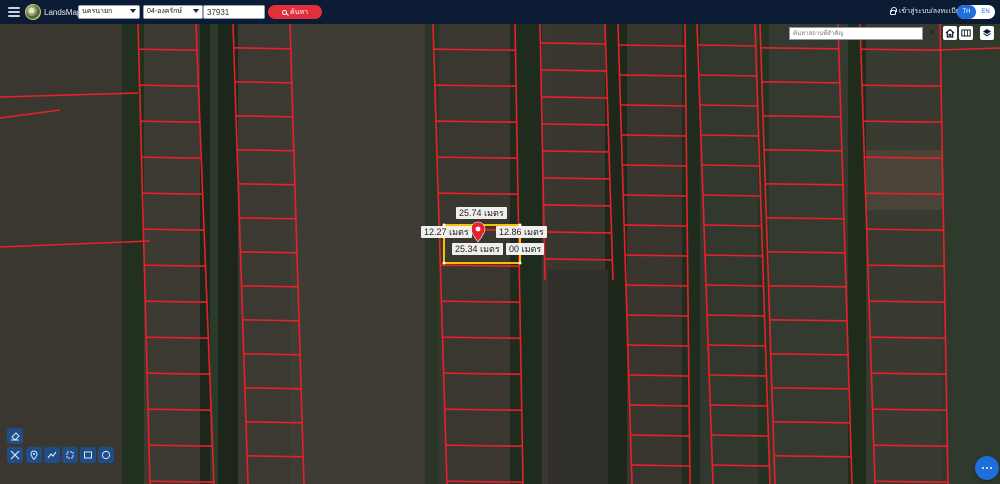  I want to click on polyline-icon, so click(52, 455).